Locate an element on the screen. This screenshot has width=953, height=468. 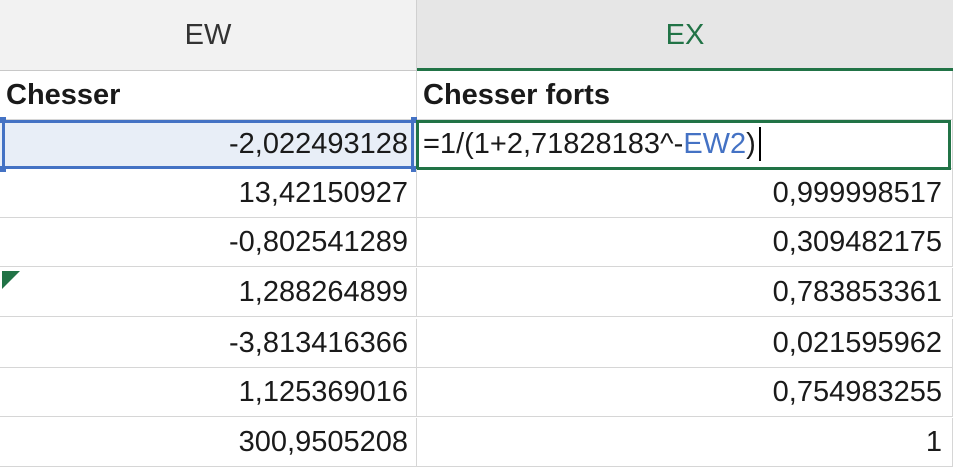
table-row: 300,9505208 1 is located at coordinates (476, 442).